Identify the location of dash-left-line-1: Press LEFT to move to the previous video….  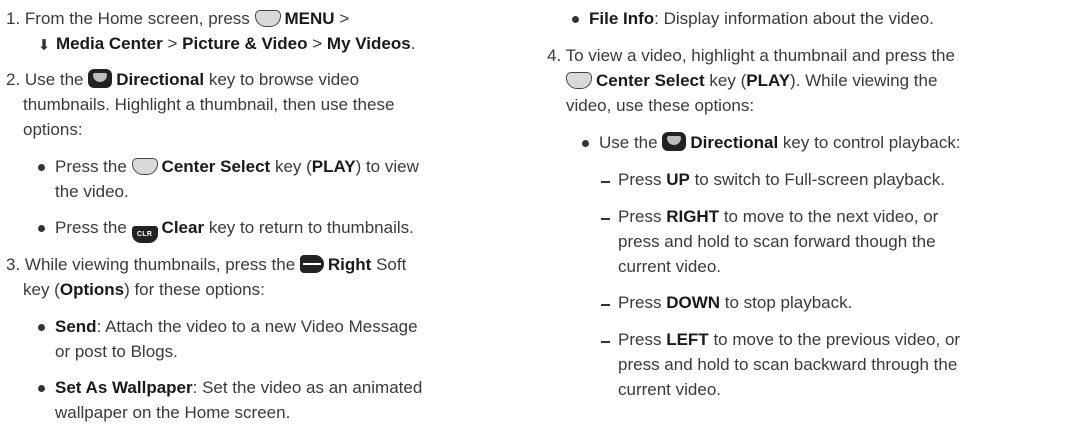
(789, 339).